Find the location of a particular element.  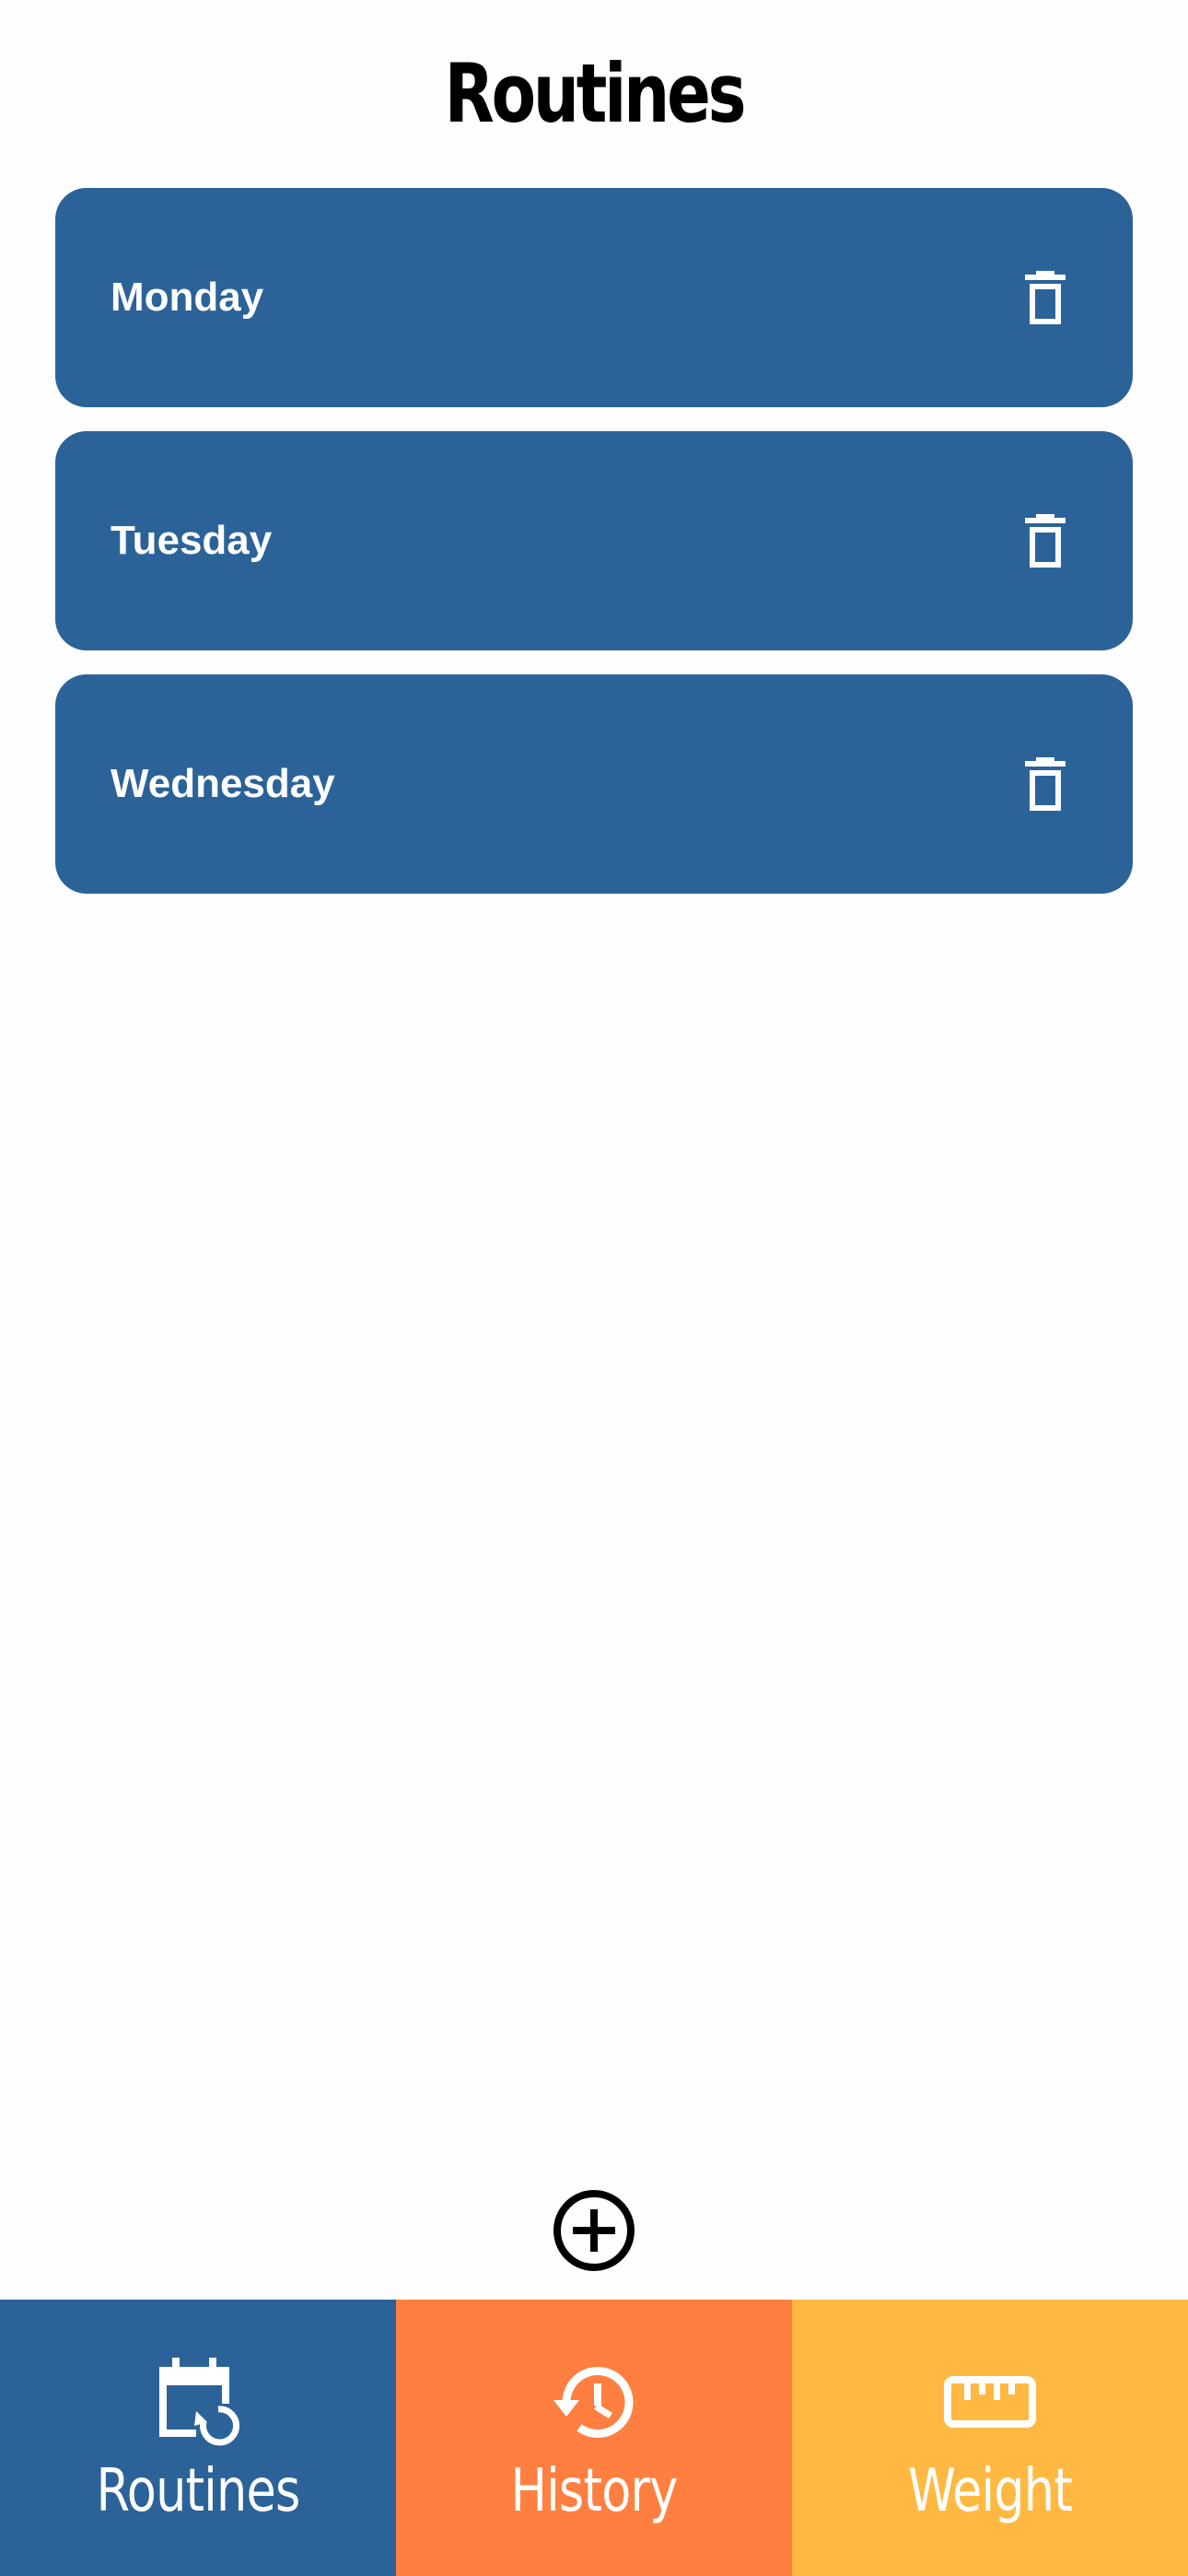

tab-label: Weight is located at coordinates (990, 2491).